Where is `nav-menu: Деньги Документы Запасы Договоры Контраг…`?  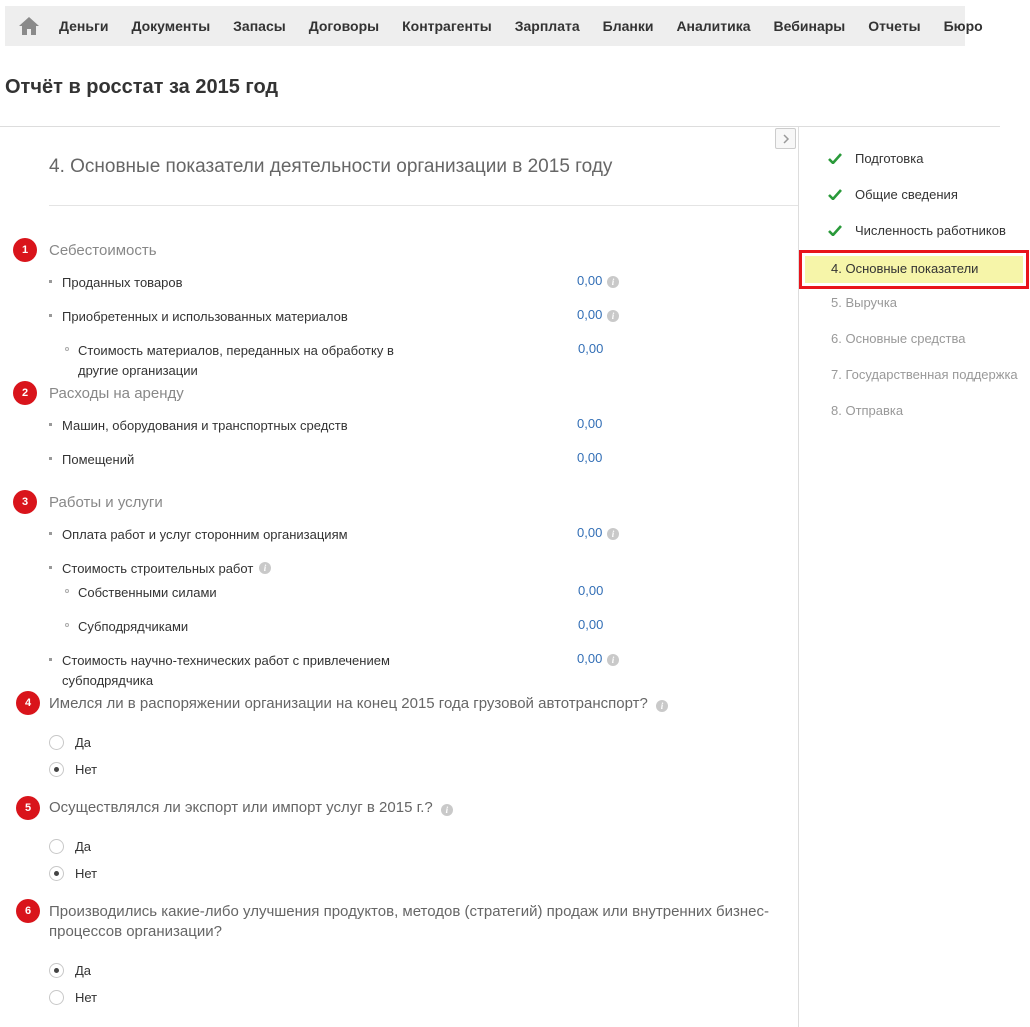
nav-menu: Деньги Документы Запасы Договоры Контраг… is located at coordinates (532, 26).